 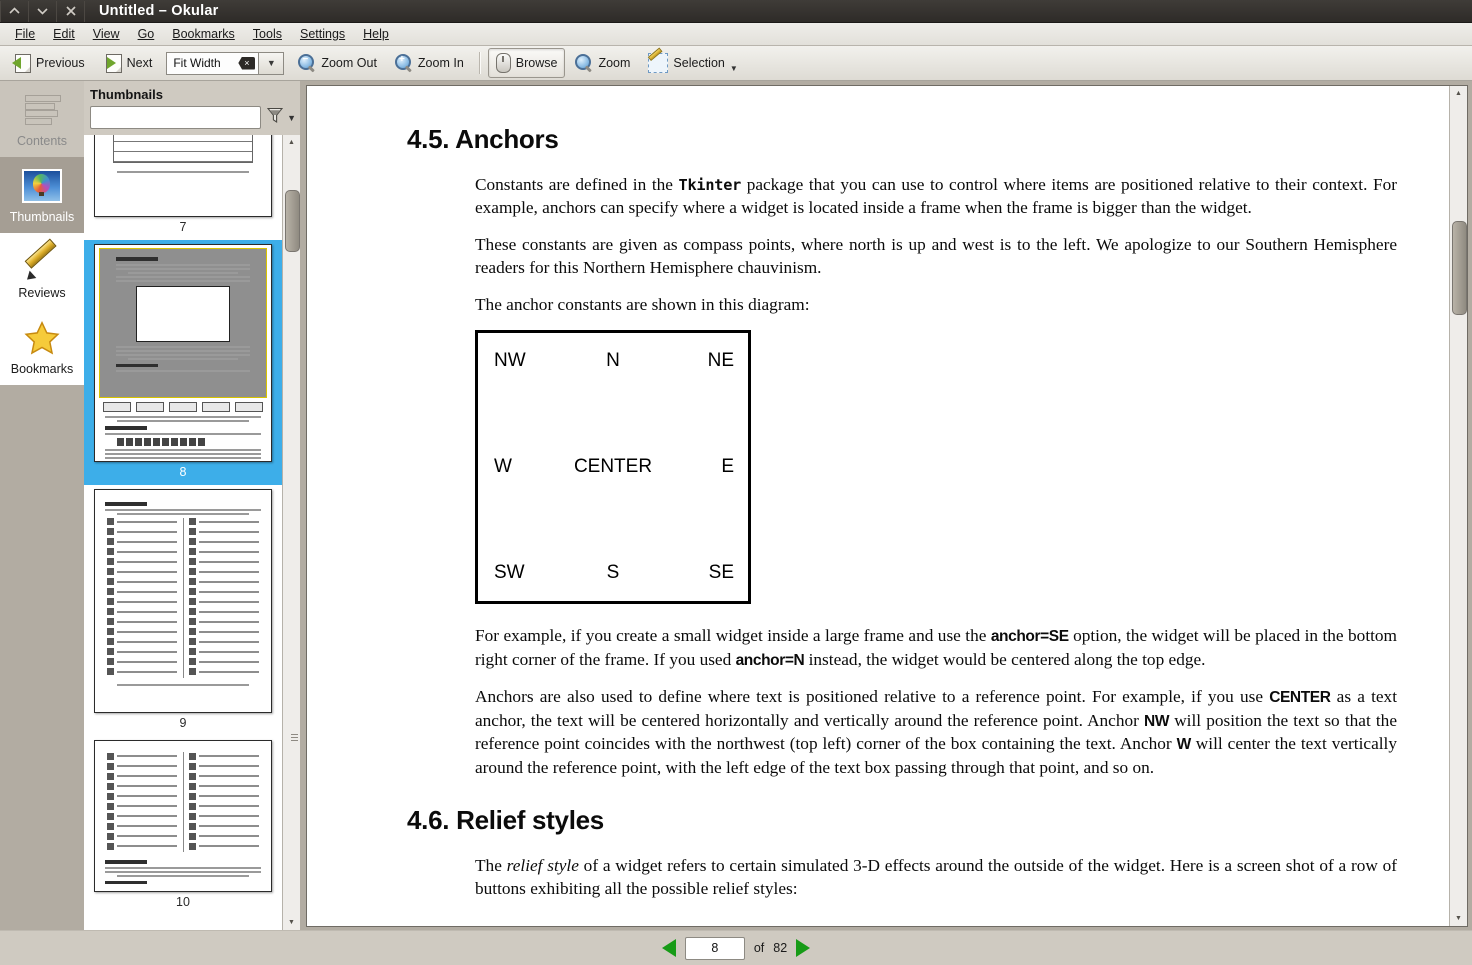 I want to click on list-item: 10, so click(x=183, y=825).